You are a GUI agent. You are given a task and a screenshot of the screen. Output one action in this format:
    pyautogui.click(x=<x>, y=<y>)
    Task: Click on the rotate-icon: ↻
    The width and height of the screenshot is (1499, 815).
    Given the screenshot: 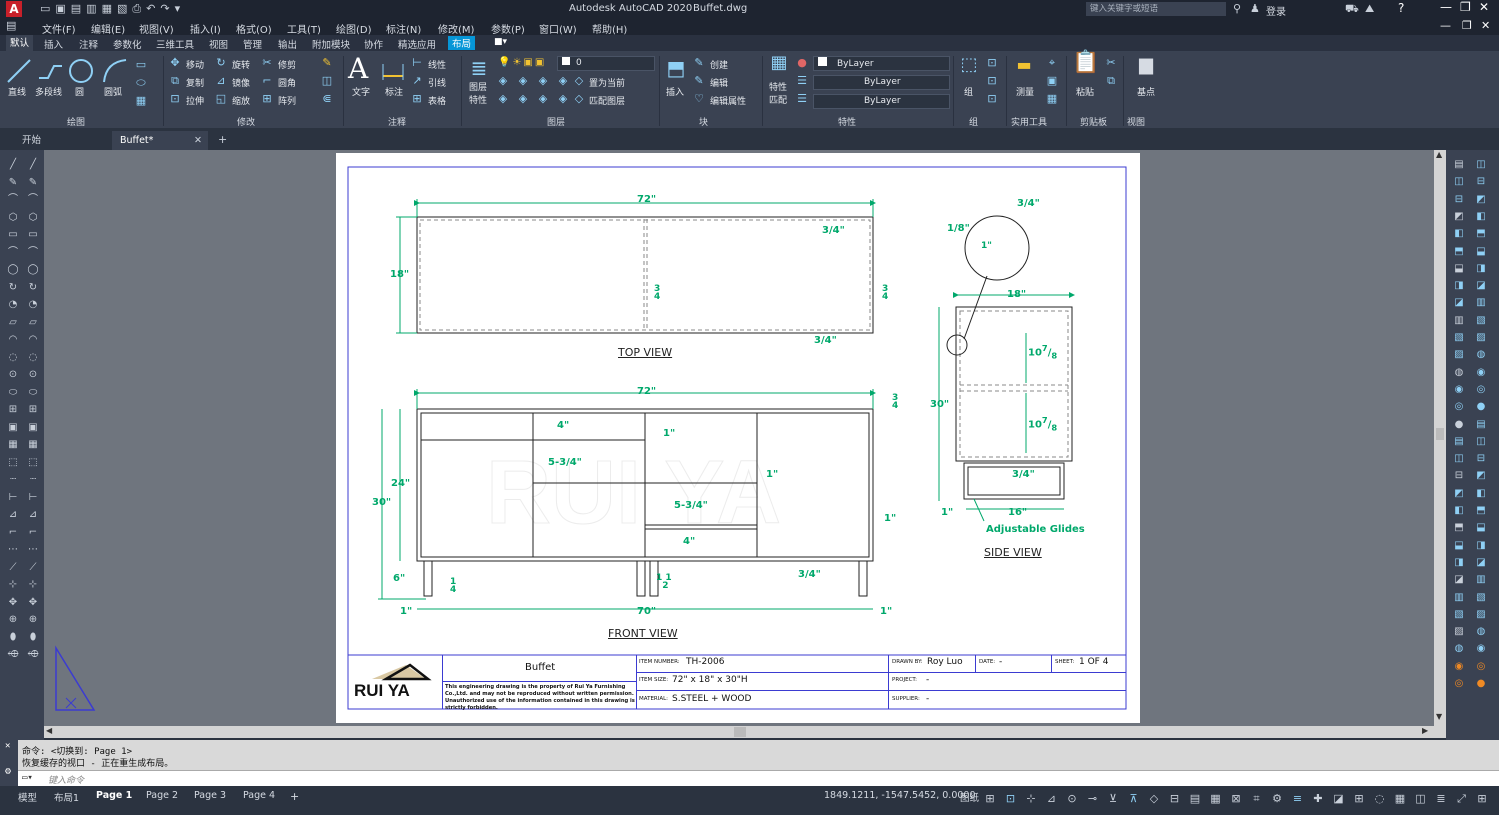 What is the action you would take?
    pyautogui.click(x=221, y=63)
    